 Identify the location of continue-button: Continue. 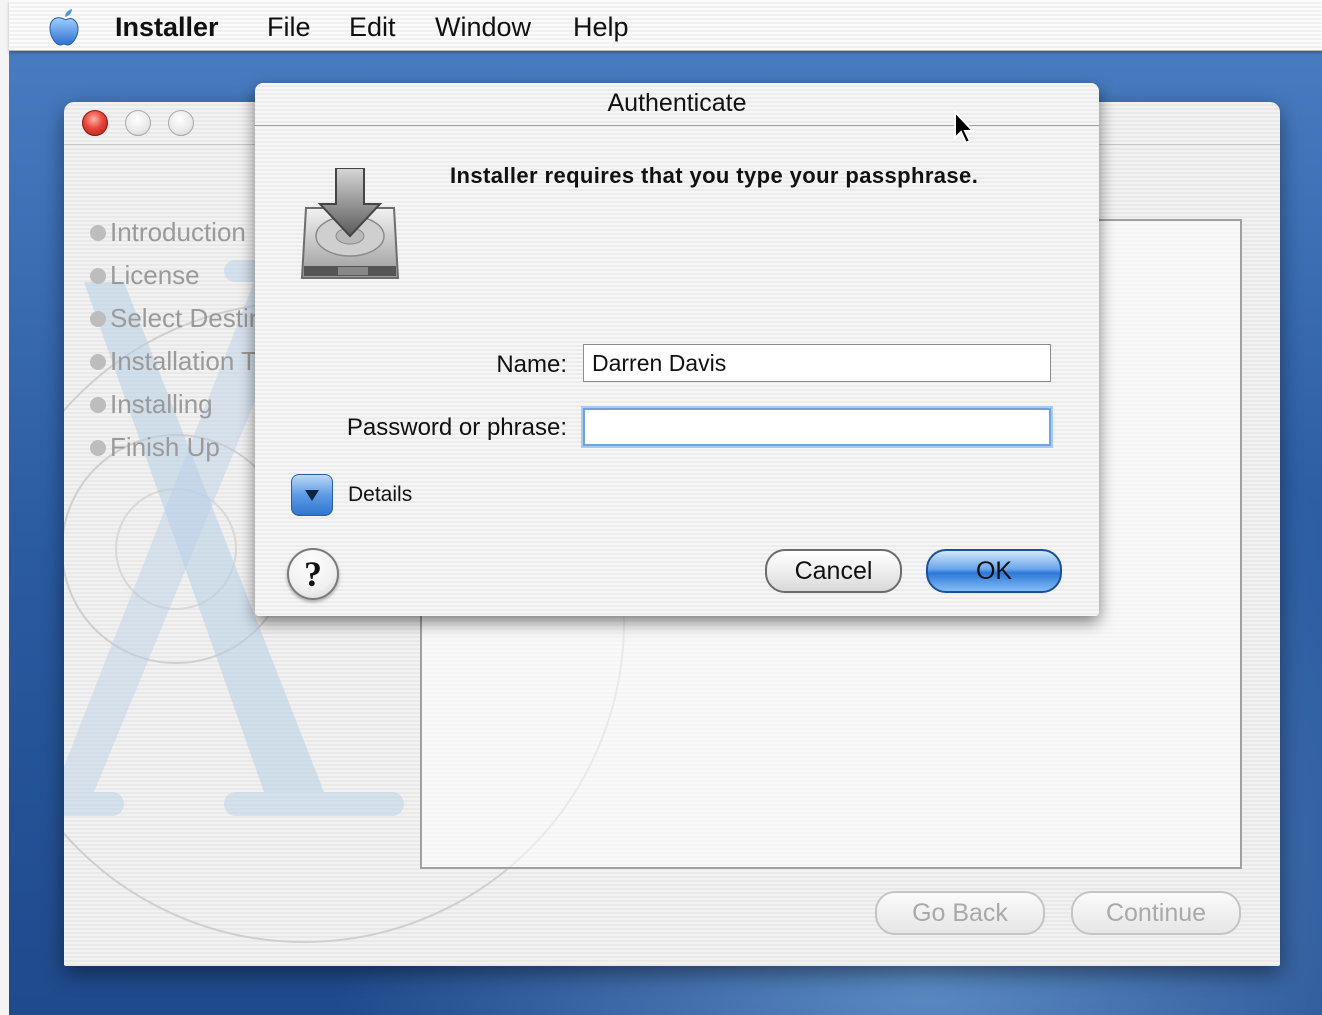
(1156, 913).